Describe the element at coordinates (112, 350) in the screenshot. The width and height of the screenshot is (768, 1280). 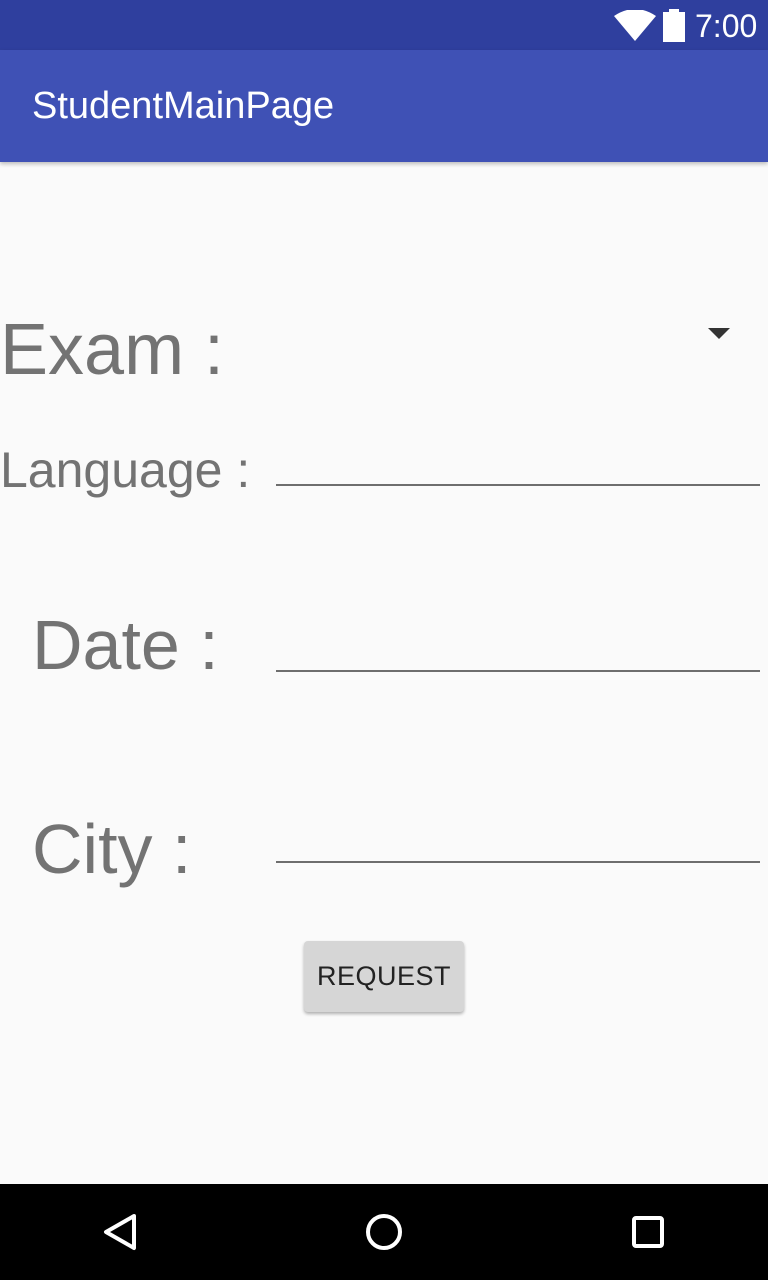
I see `exam-label: Exam :` at that location.